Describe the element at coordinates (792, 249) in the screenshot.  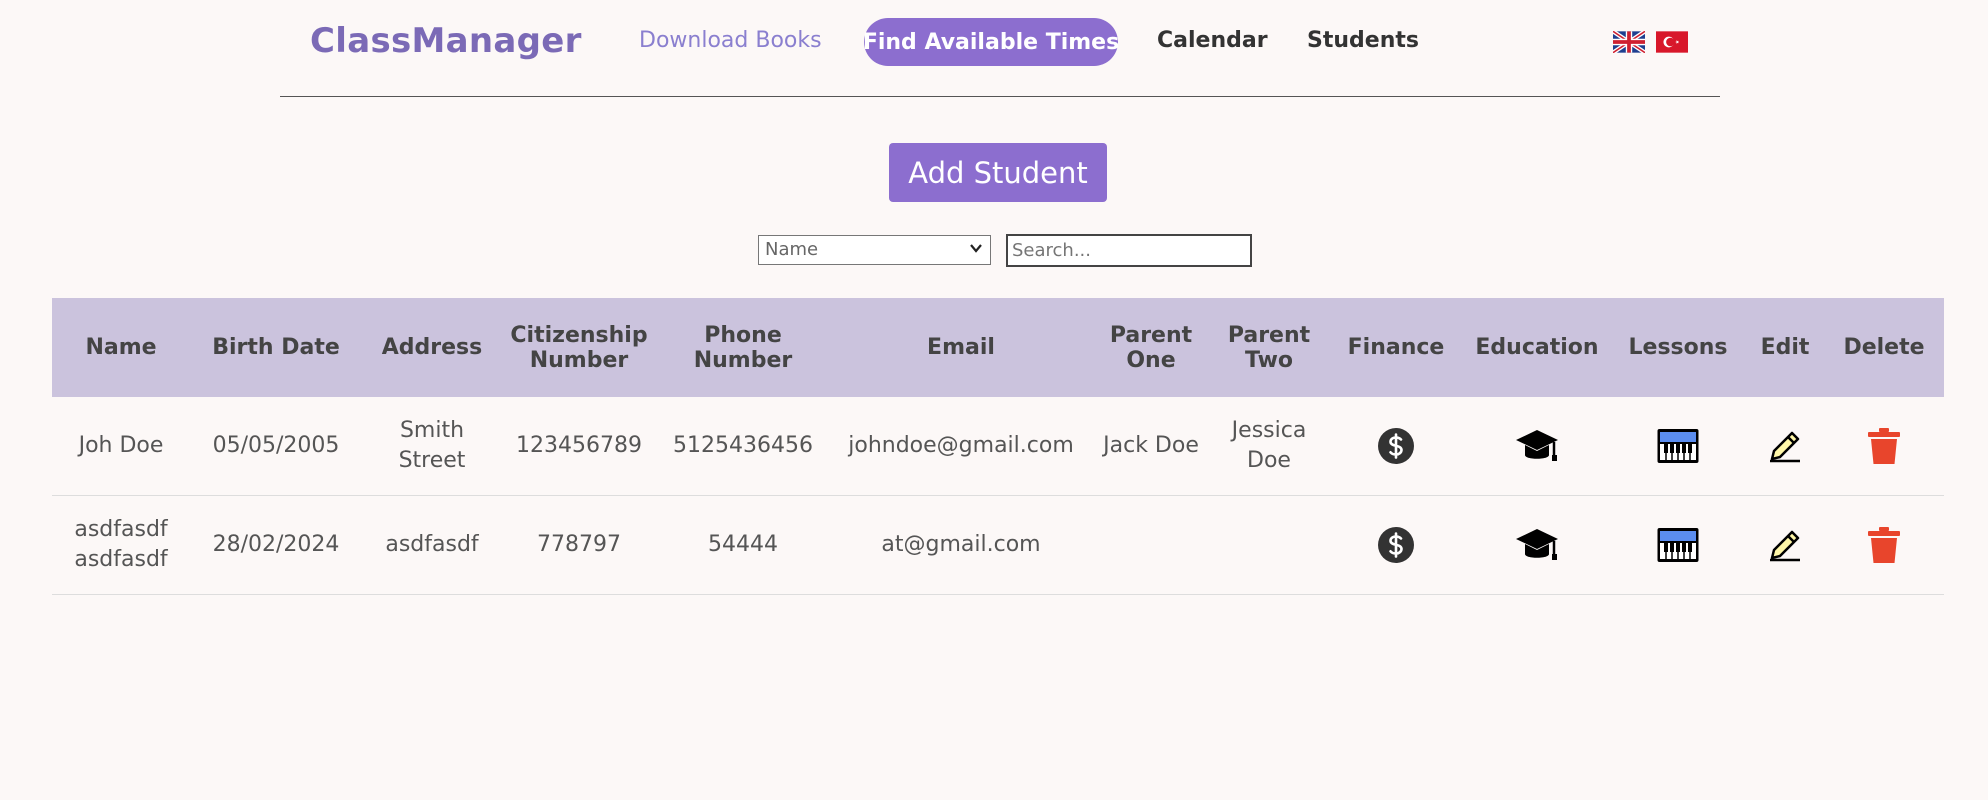
I see `filter-field-value: Name` at that location.